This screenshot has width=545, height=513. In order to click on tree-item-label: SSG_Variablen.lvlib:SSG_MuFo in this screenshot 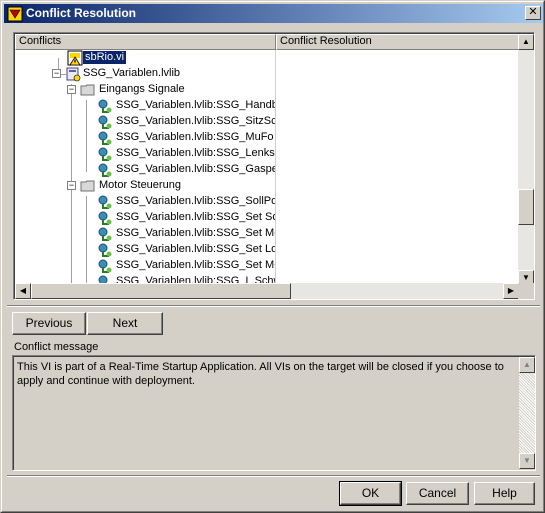, I will do `click(195, 137)`.